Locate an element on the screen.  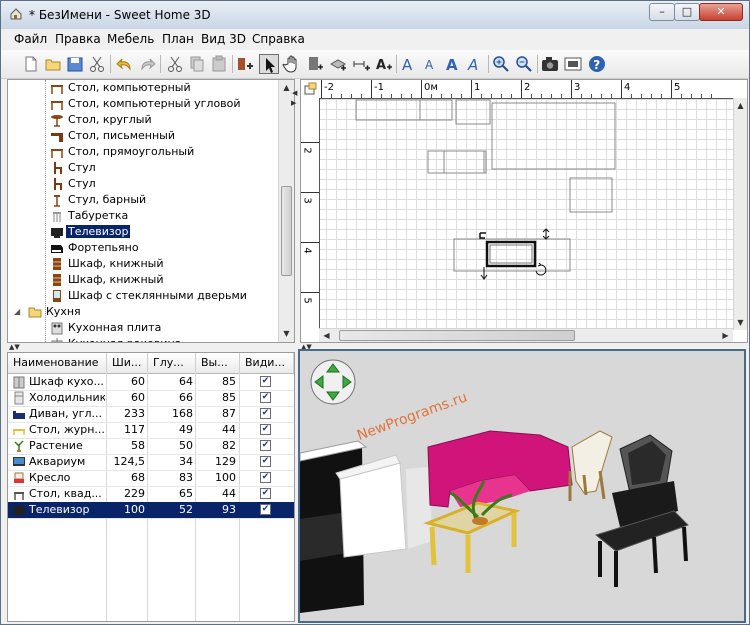
catalog-item: Кухонная плита is located at coordinates (143, 328).